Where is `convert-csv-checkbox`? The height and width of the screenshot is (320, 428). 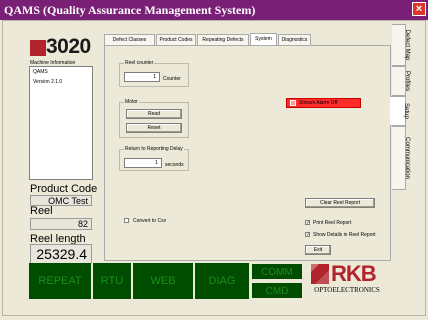
convert-csv-checkbox is located at coordinates (126, 220).